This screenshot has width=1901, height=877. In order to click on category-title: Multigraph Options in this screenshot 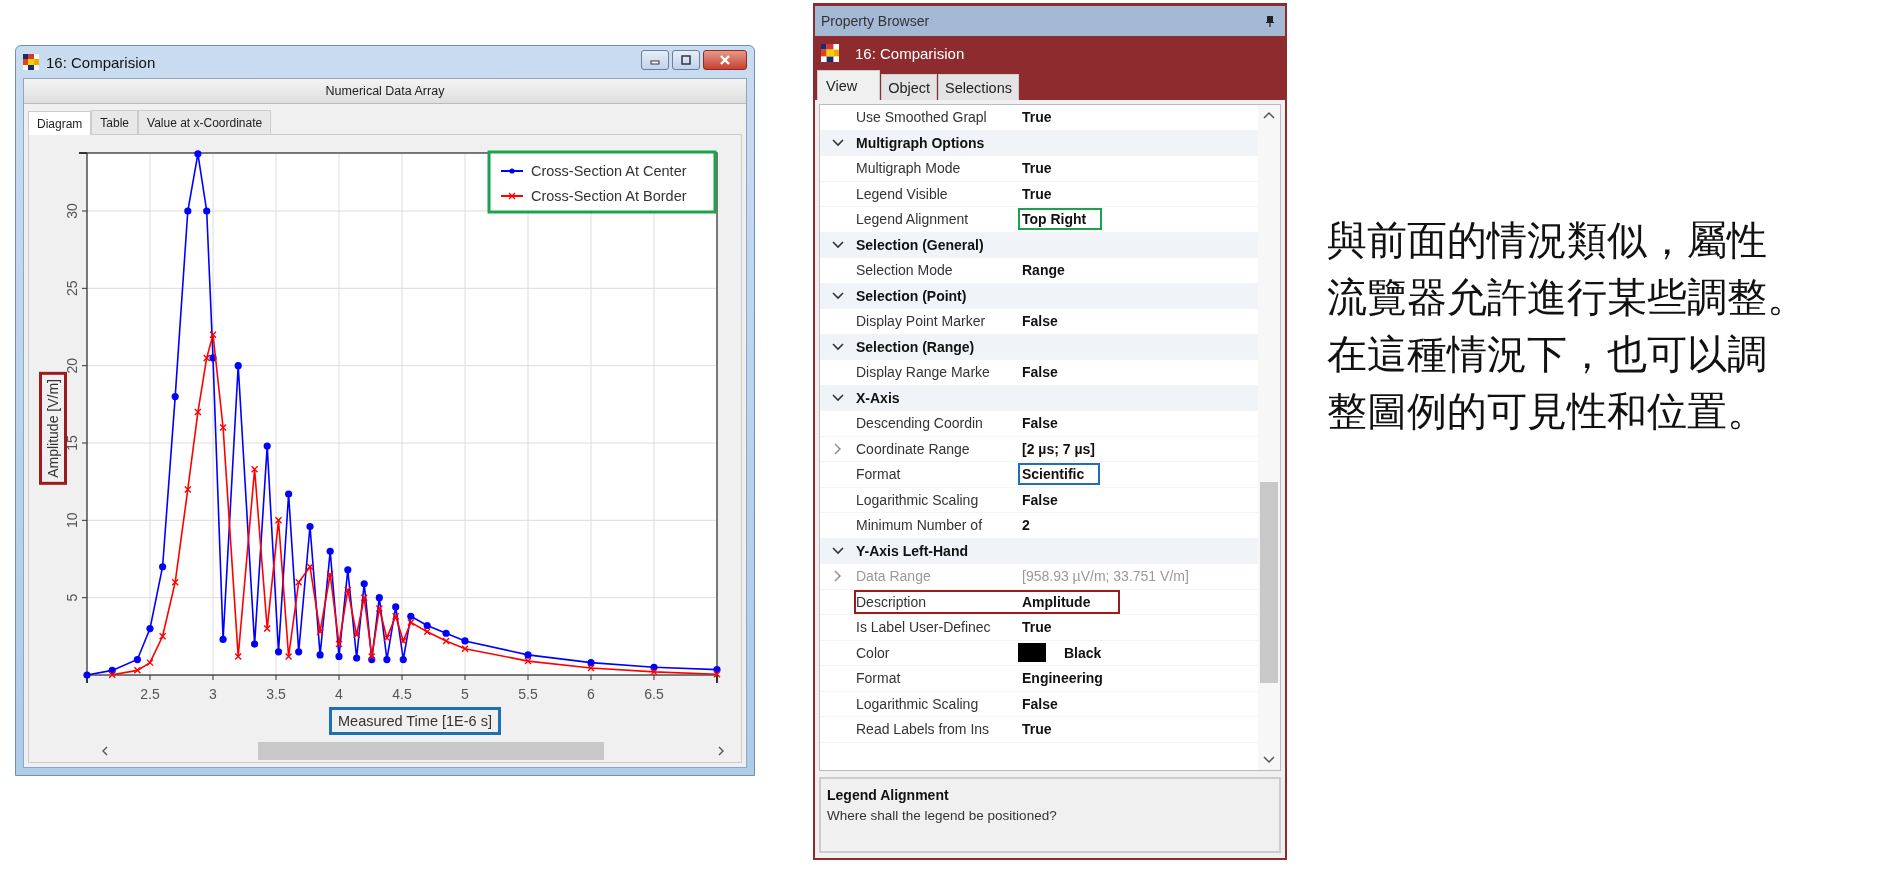, I will do `click(920, 142)`.